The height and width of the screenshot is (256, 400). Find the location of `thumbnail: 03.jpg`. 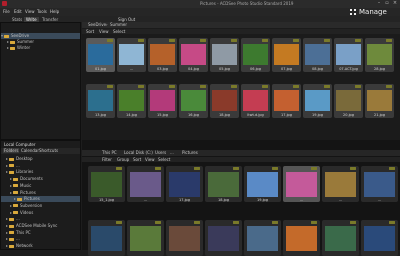

thumbnail: 03.jpg is located at coordinates (162, 55).